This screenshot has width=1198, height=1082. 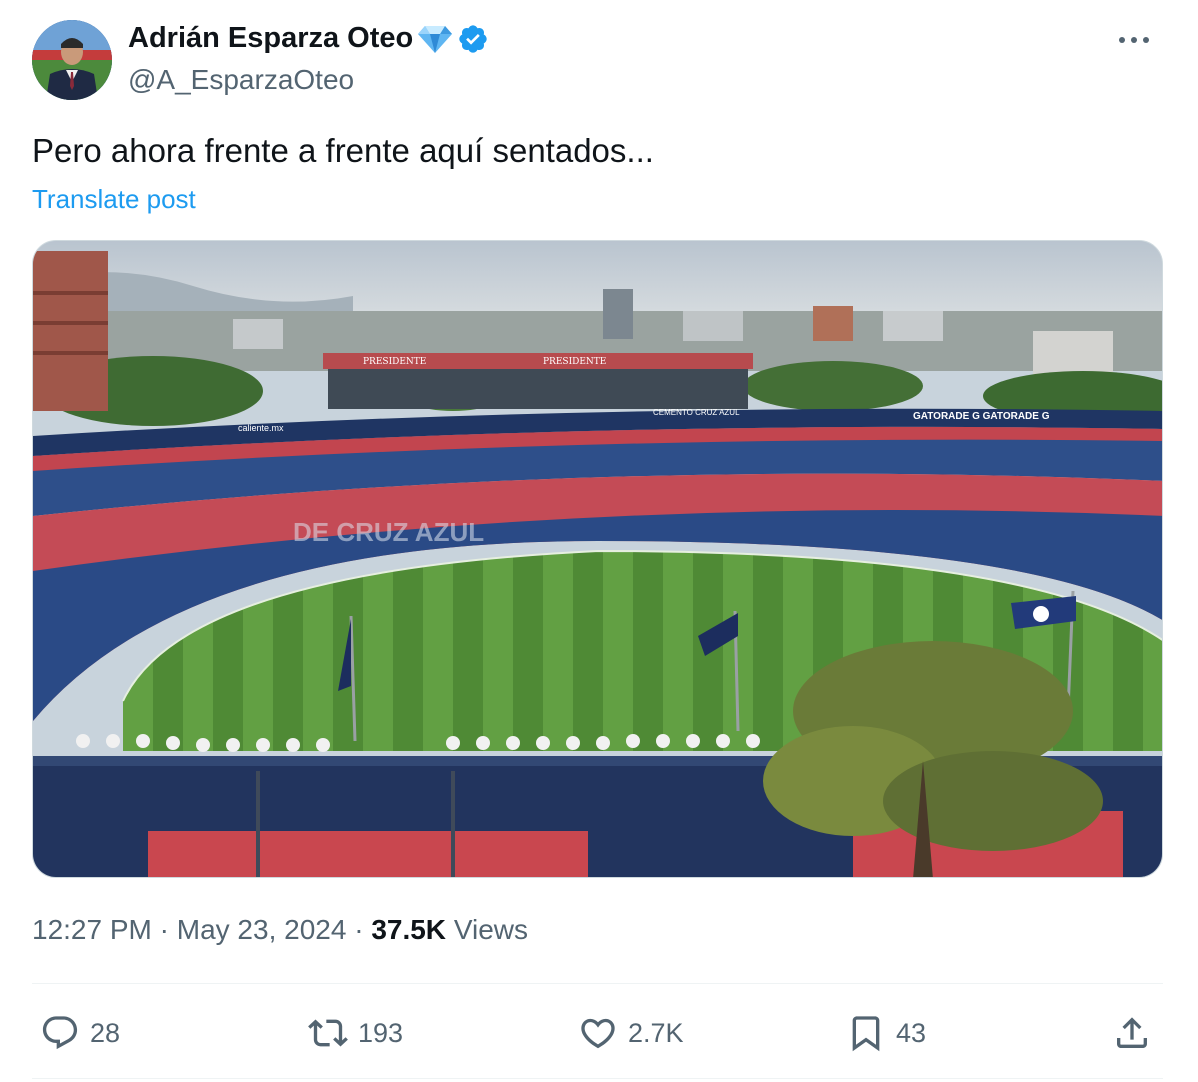 I want to click on repost-count: 193, so click(x=381, y=1032).